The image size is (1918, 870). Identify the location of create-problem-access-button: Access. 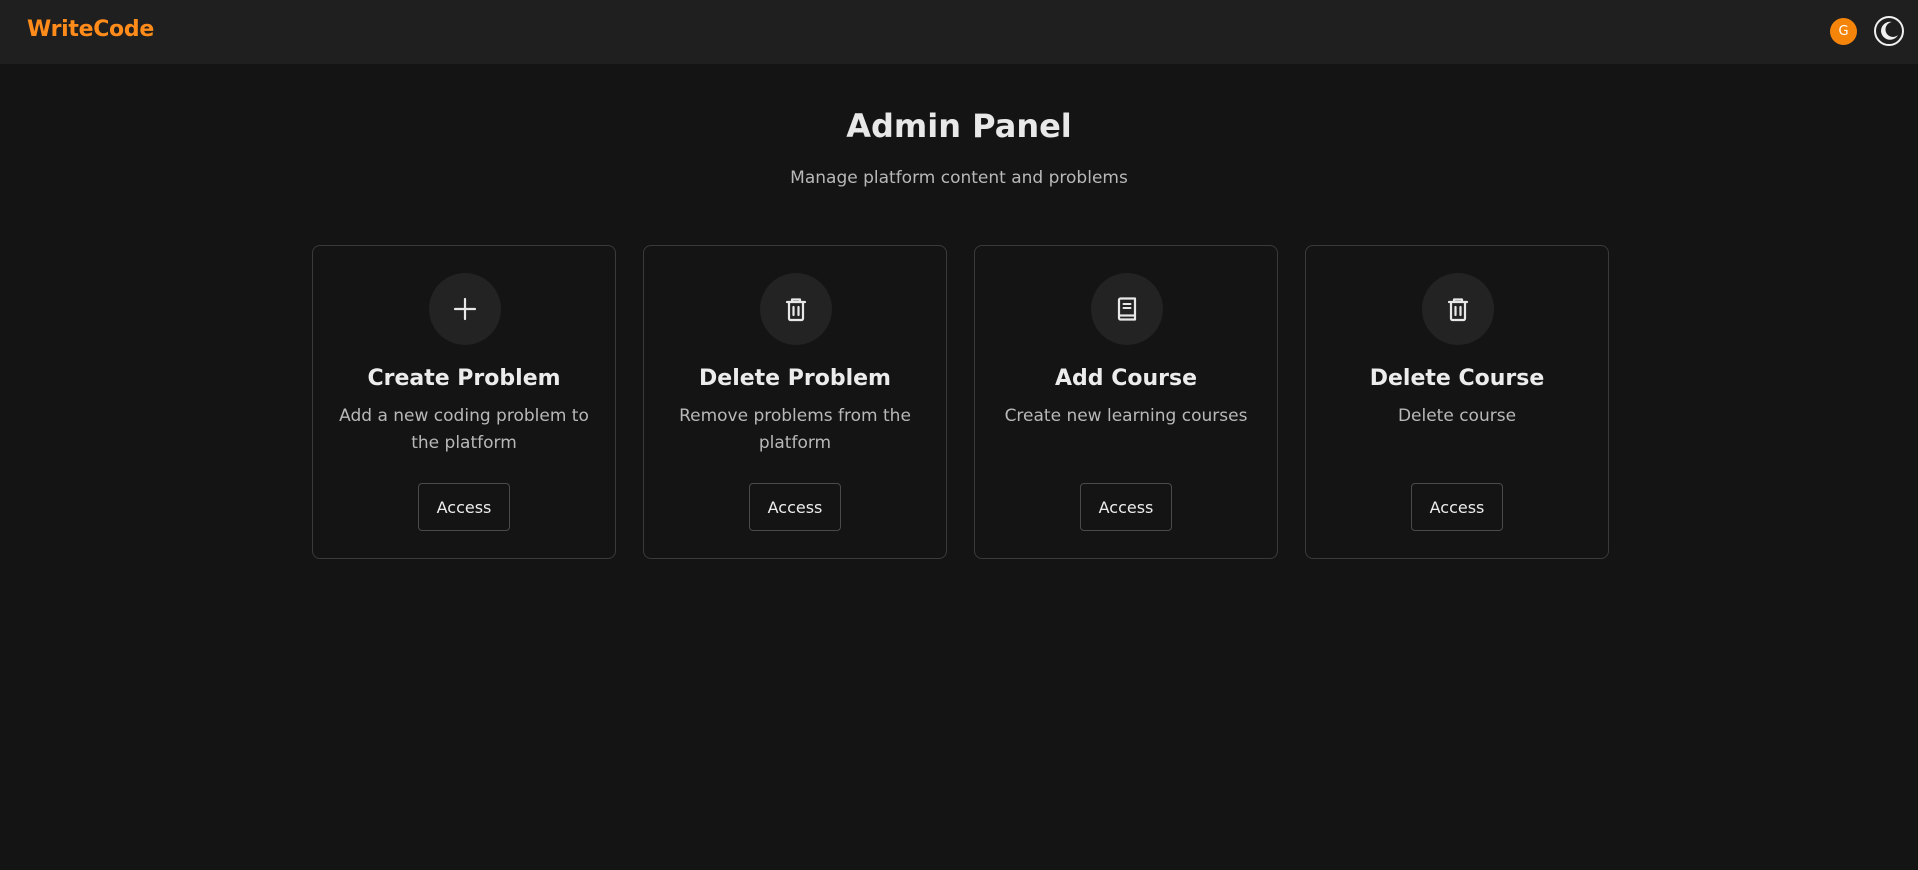
(464, 507).